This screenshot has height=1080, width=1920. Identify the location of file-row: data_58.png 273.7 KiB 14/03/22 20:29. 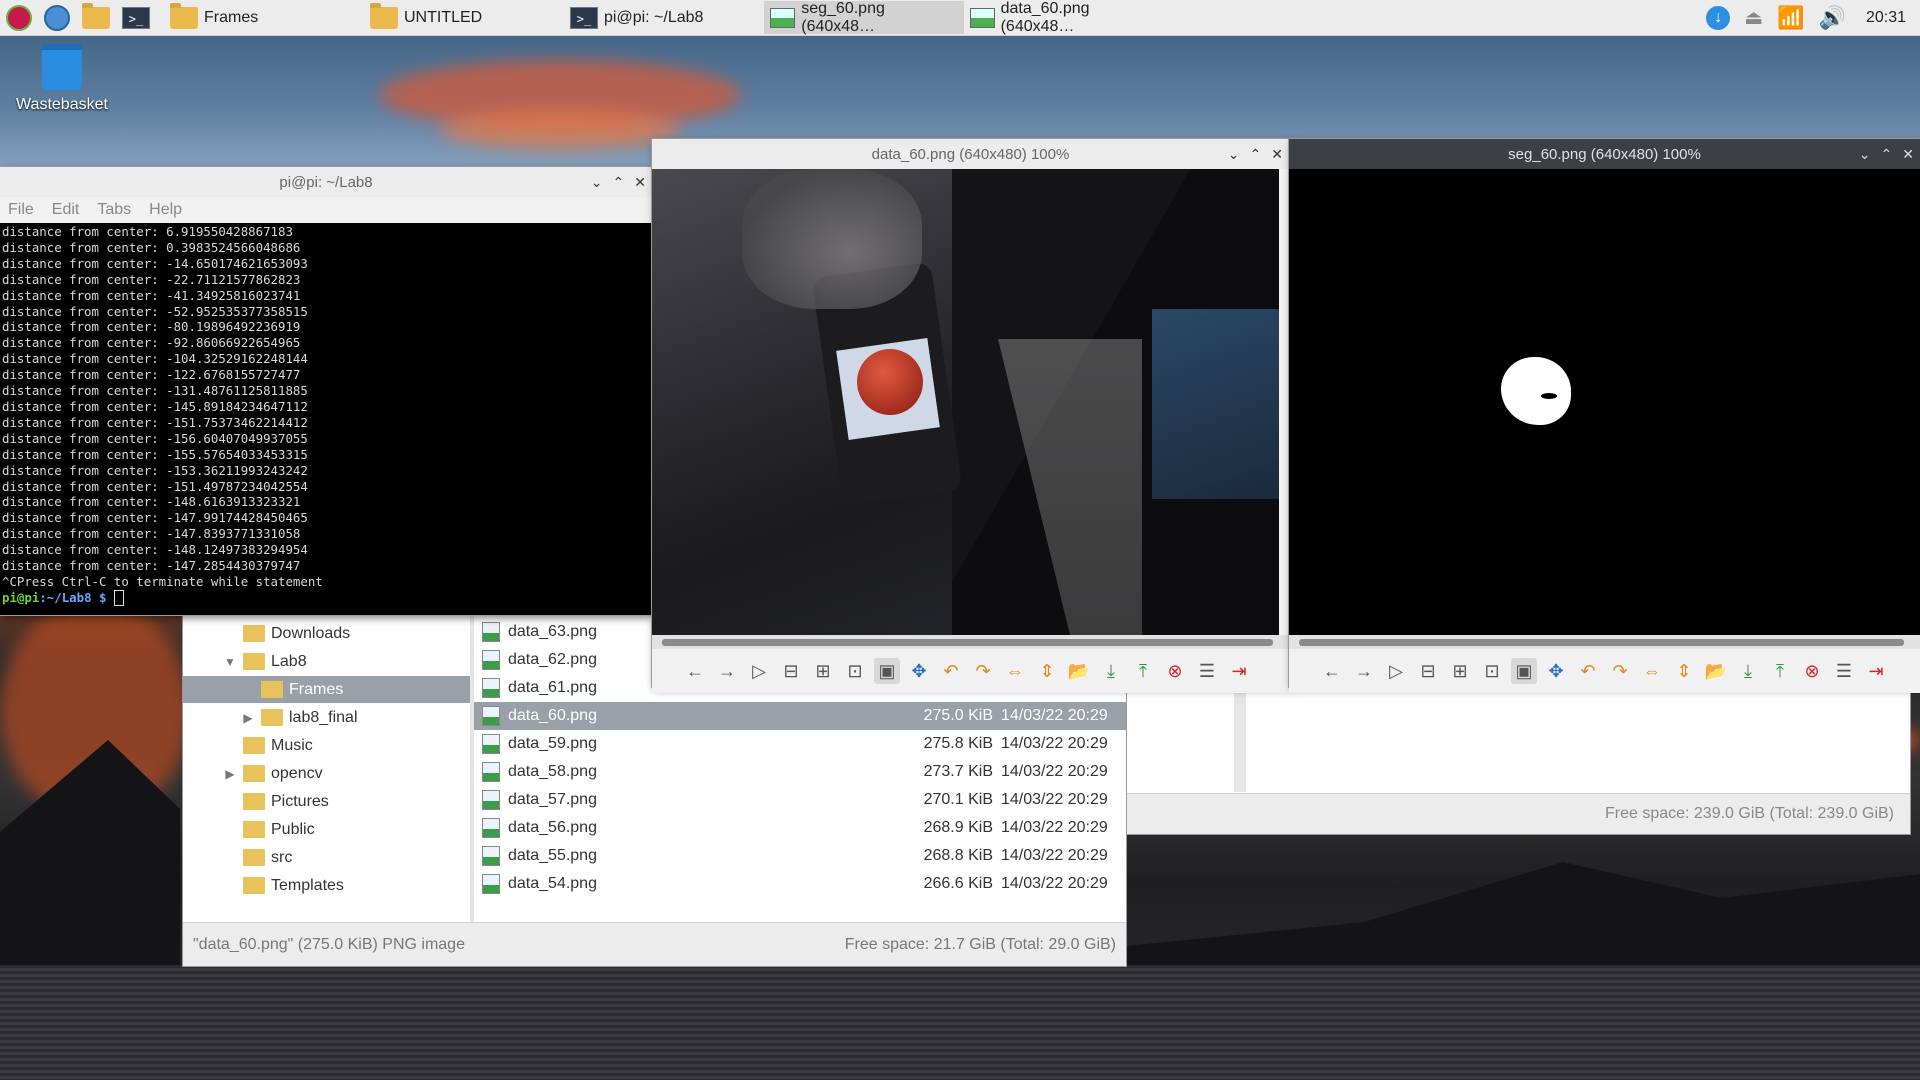
(800, 772).